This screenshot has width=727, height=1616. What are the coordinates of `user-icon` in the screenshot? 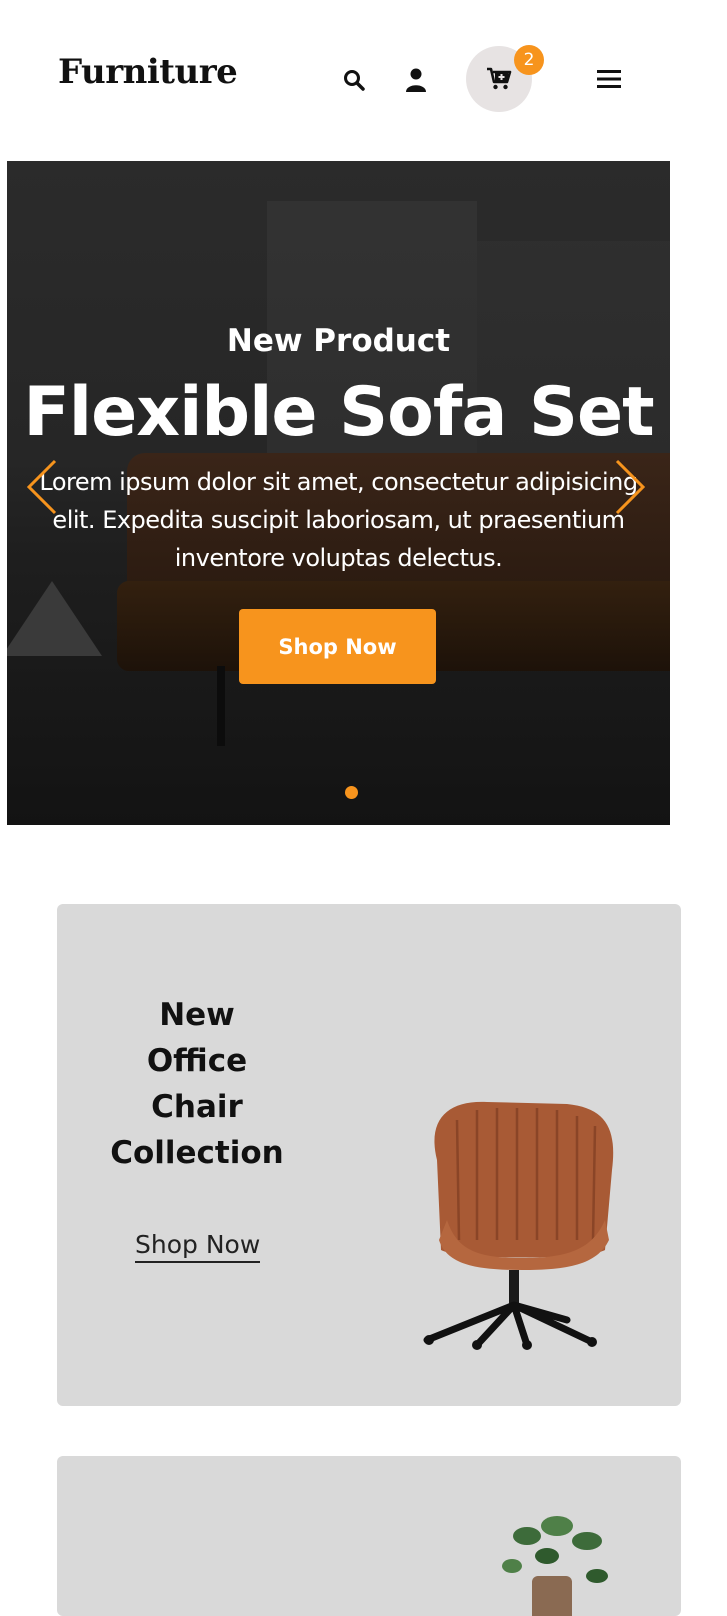 It's located at (416, 80).